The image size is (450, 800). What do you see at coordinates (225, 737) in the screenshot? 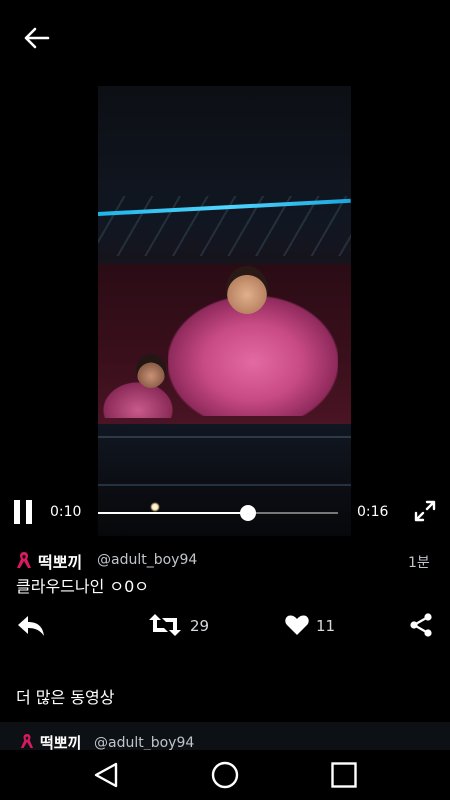
I see `next-video-item: 떡뽀끼 @adult_boy94` at bounding box center [225, 737].